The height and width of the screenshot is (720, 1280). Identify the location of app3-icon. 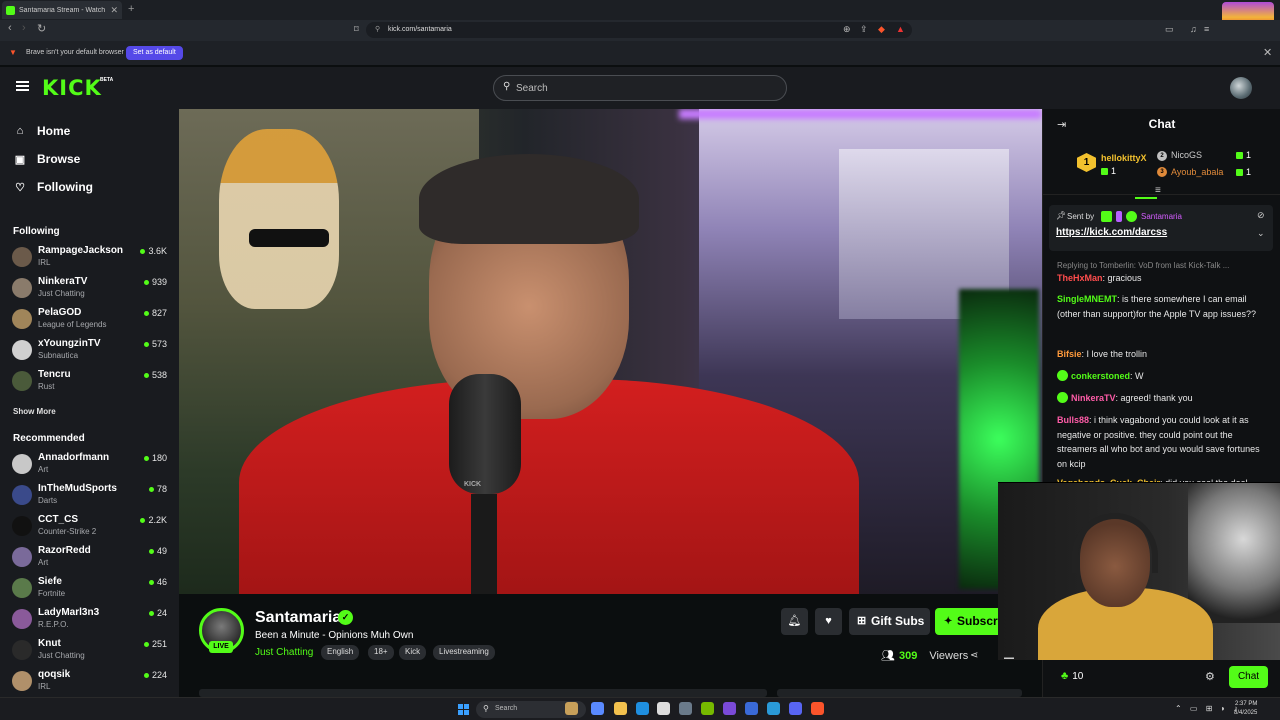
(773, 708).